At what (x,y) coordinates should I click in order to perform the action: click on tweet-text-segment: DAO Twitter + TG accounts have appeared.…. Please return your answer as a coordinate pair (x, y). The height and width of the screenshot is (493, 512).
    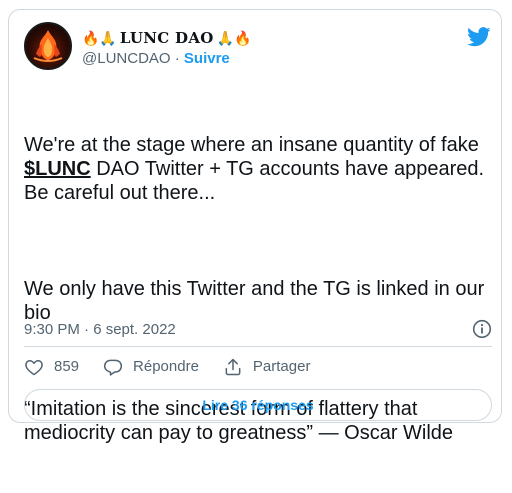
    Looking at the image, I should click on (257, 181).